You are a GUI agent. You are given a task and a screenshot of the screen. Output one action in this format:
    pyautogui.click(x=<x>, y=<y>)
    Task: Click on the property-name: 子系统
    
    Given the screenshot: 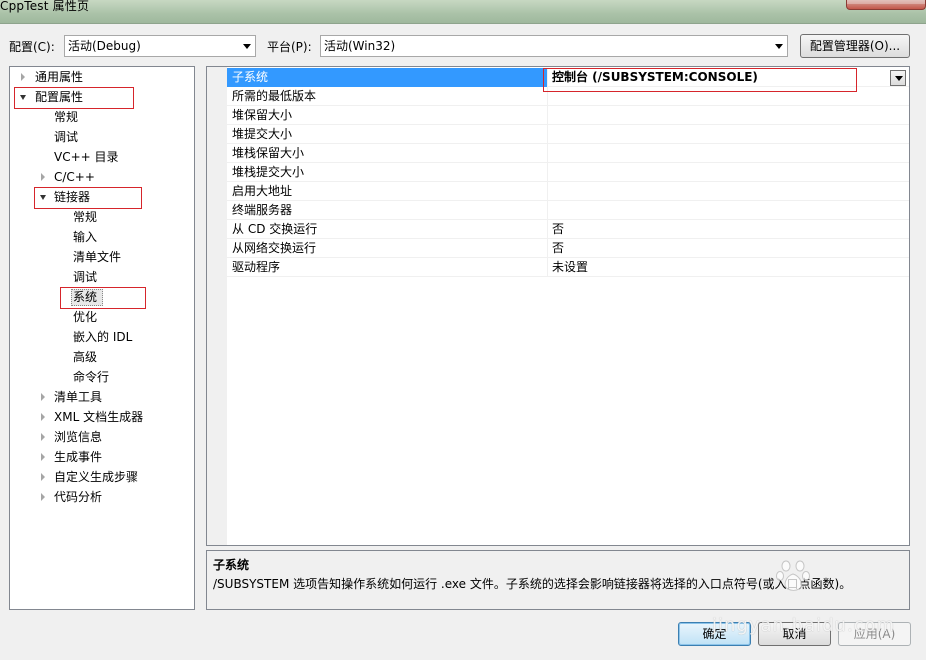 What is the action you would take?
    pyautogui.click(x=250, y=77)
    